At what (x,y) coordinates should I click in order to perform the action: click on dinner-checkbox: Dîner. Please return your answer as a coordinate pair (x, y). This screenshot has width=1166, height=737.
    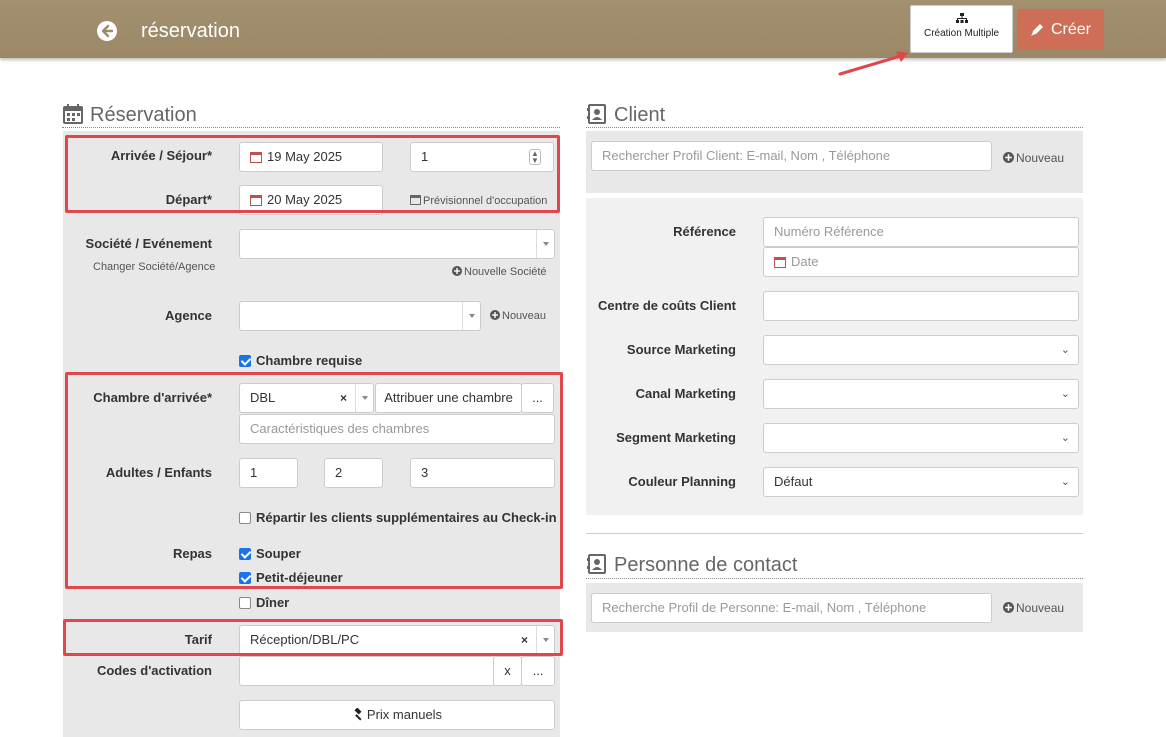
    Looking at the image, I should click on (264, 602).